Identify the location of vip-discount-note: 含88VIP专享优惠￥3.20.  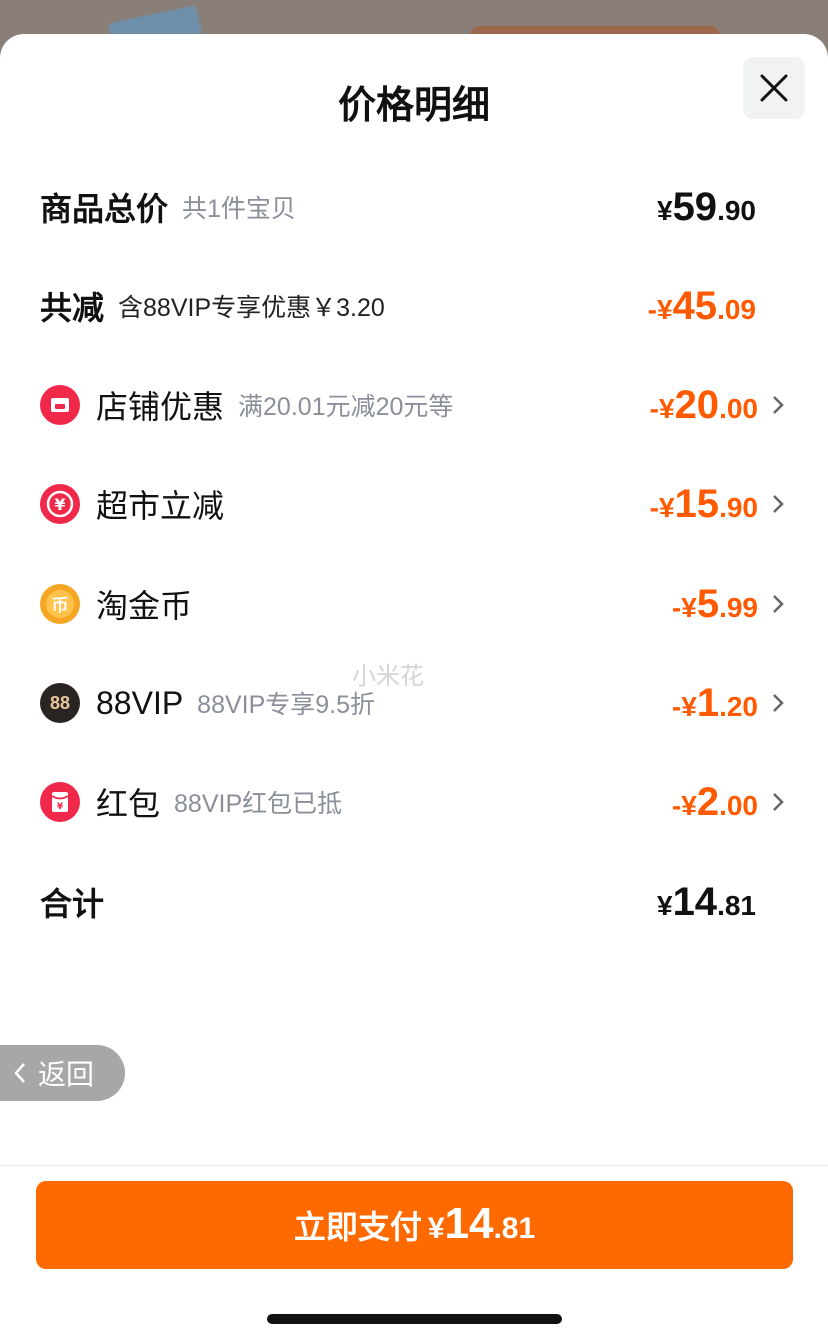
(251, 308).